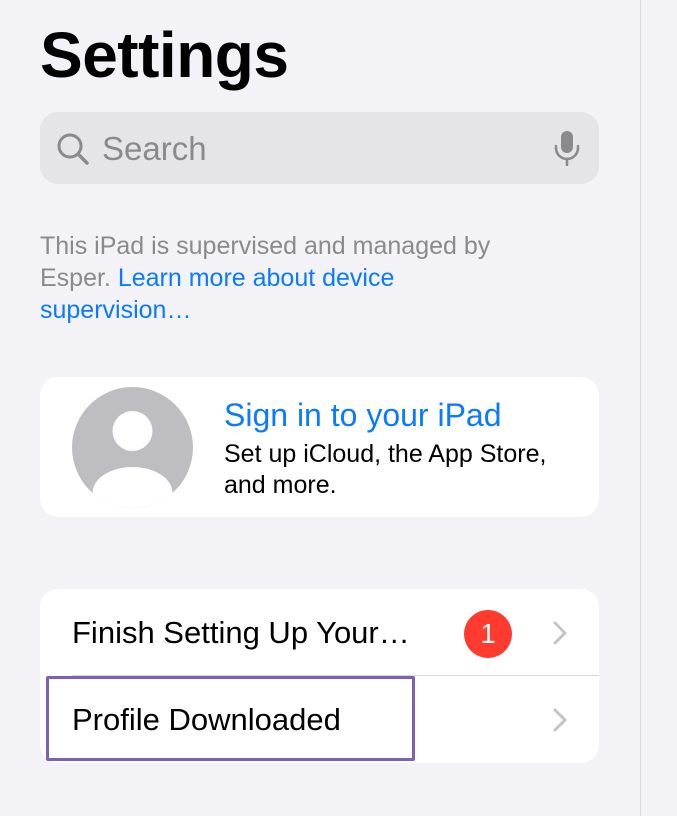 The width and height of the screenshot is (677, 816). I want to click on list-item-profile-downloaded: Profile Downloaded, so click(319, 719).